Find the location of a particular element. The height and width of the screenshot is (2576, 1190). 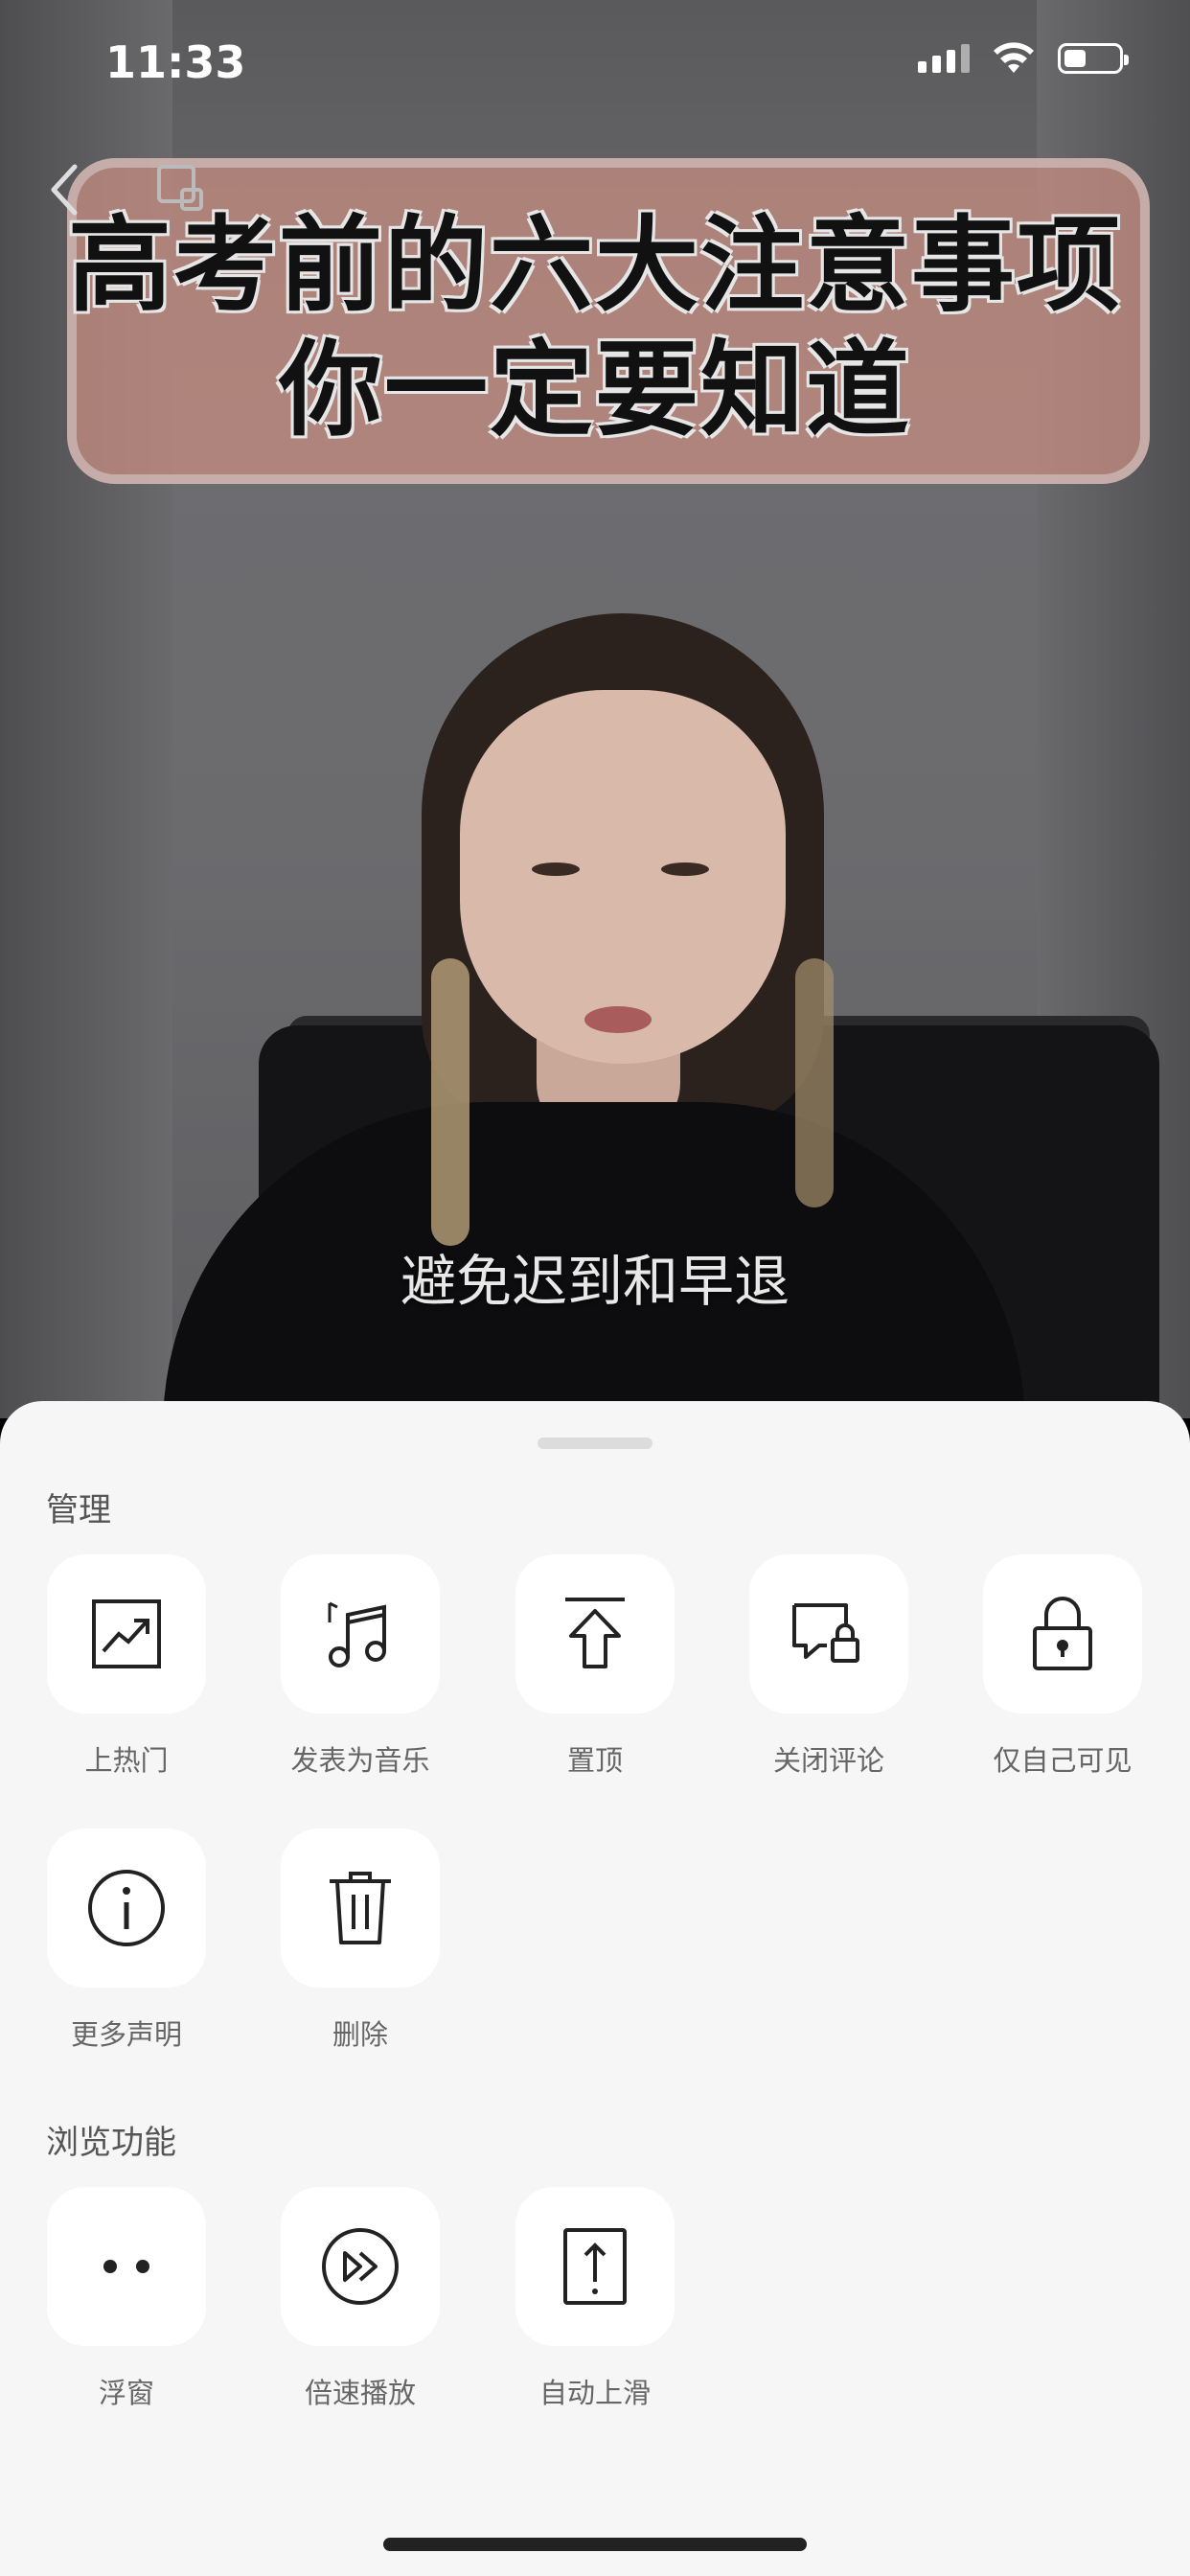

pin-top-icon is located at coordinates (595, 1633).